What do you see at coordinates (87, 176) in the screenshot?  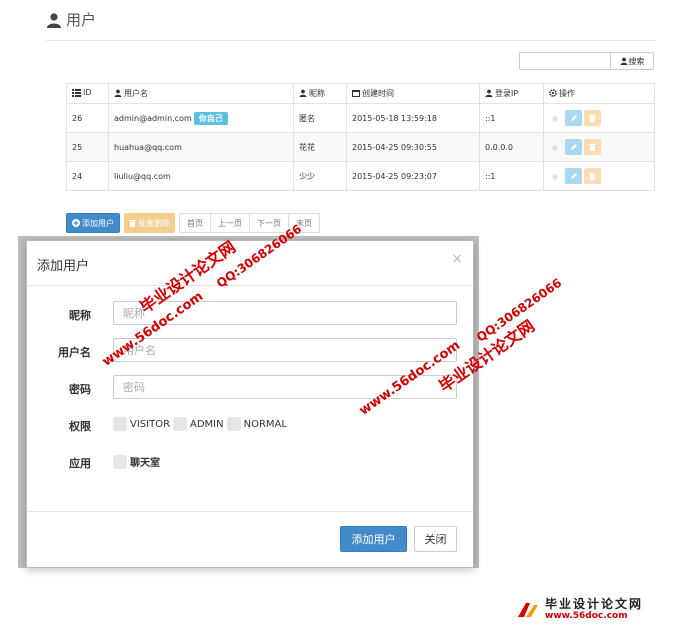 I see `cell-id: 24` at bounding box center [87, 176].